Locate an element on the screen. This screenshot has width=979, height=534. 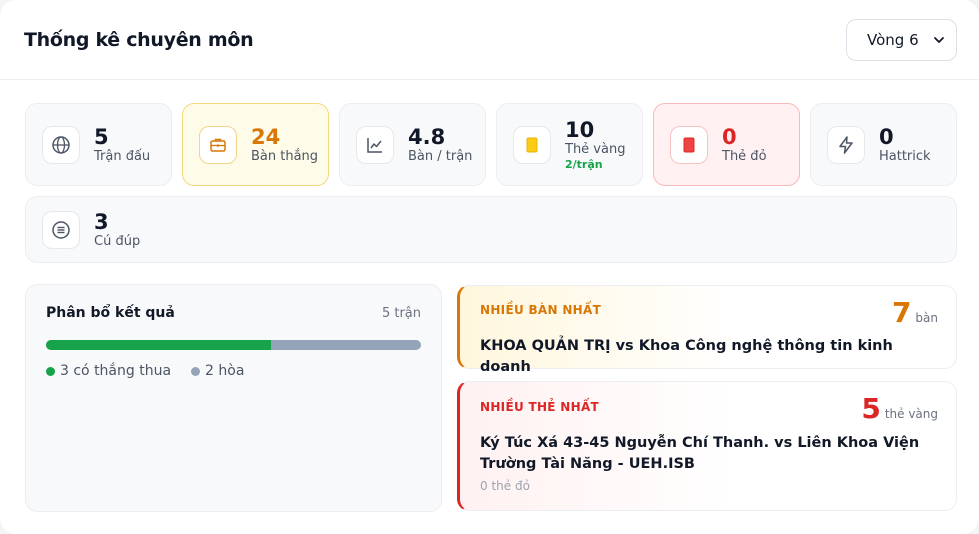
stat-hattrick: 0 Hattrick is located at coordinates (883, 144).